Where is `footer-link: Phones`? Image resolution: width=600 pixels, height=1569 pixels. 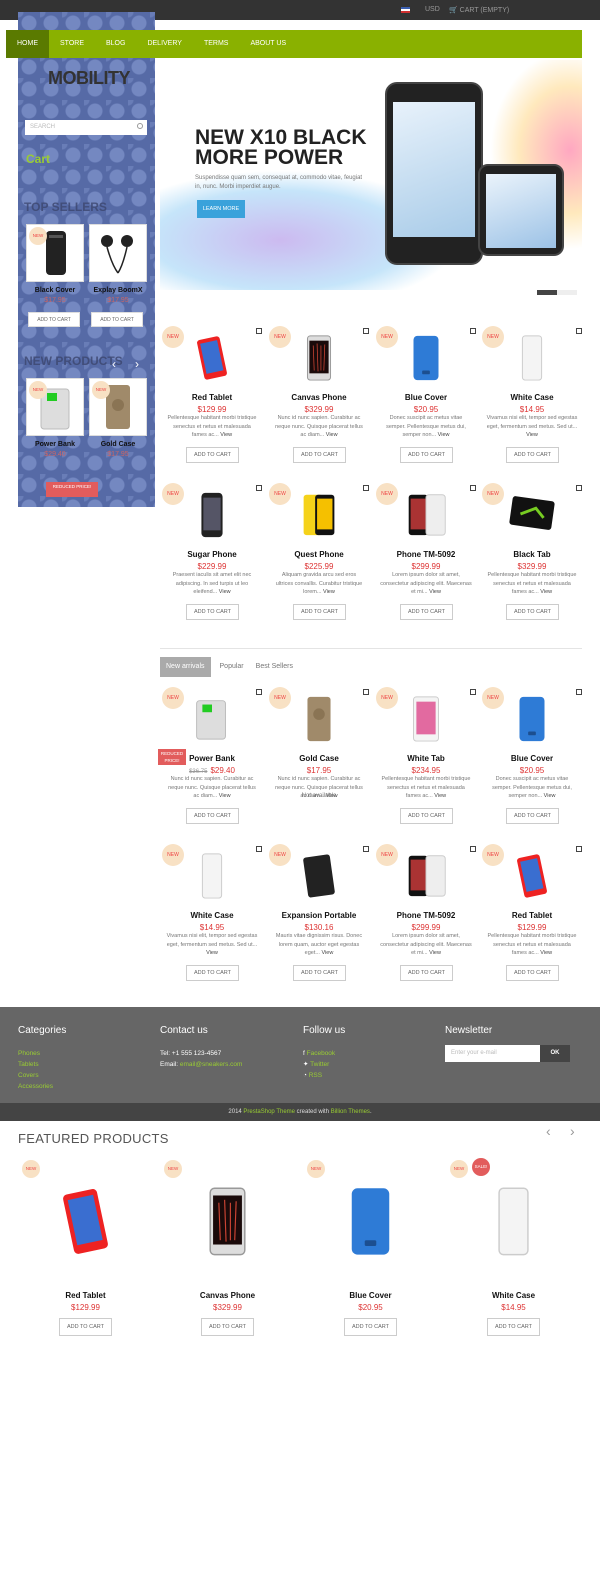
footer-link: Phones is located at coordinates (42, 1053).